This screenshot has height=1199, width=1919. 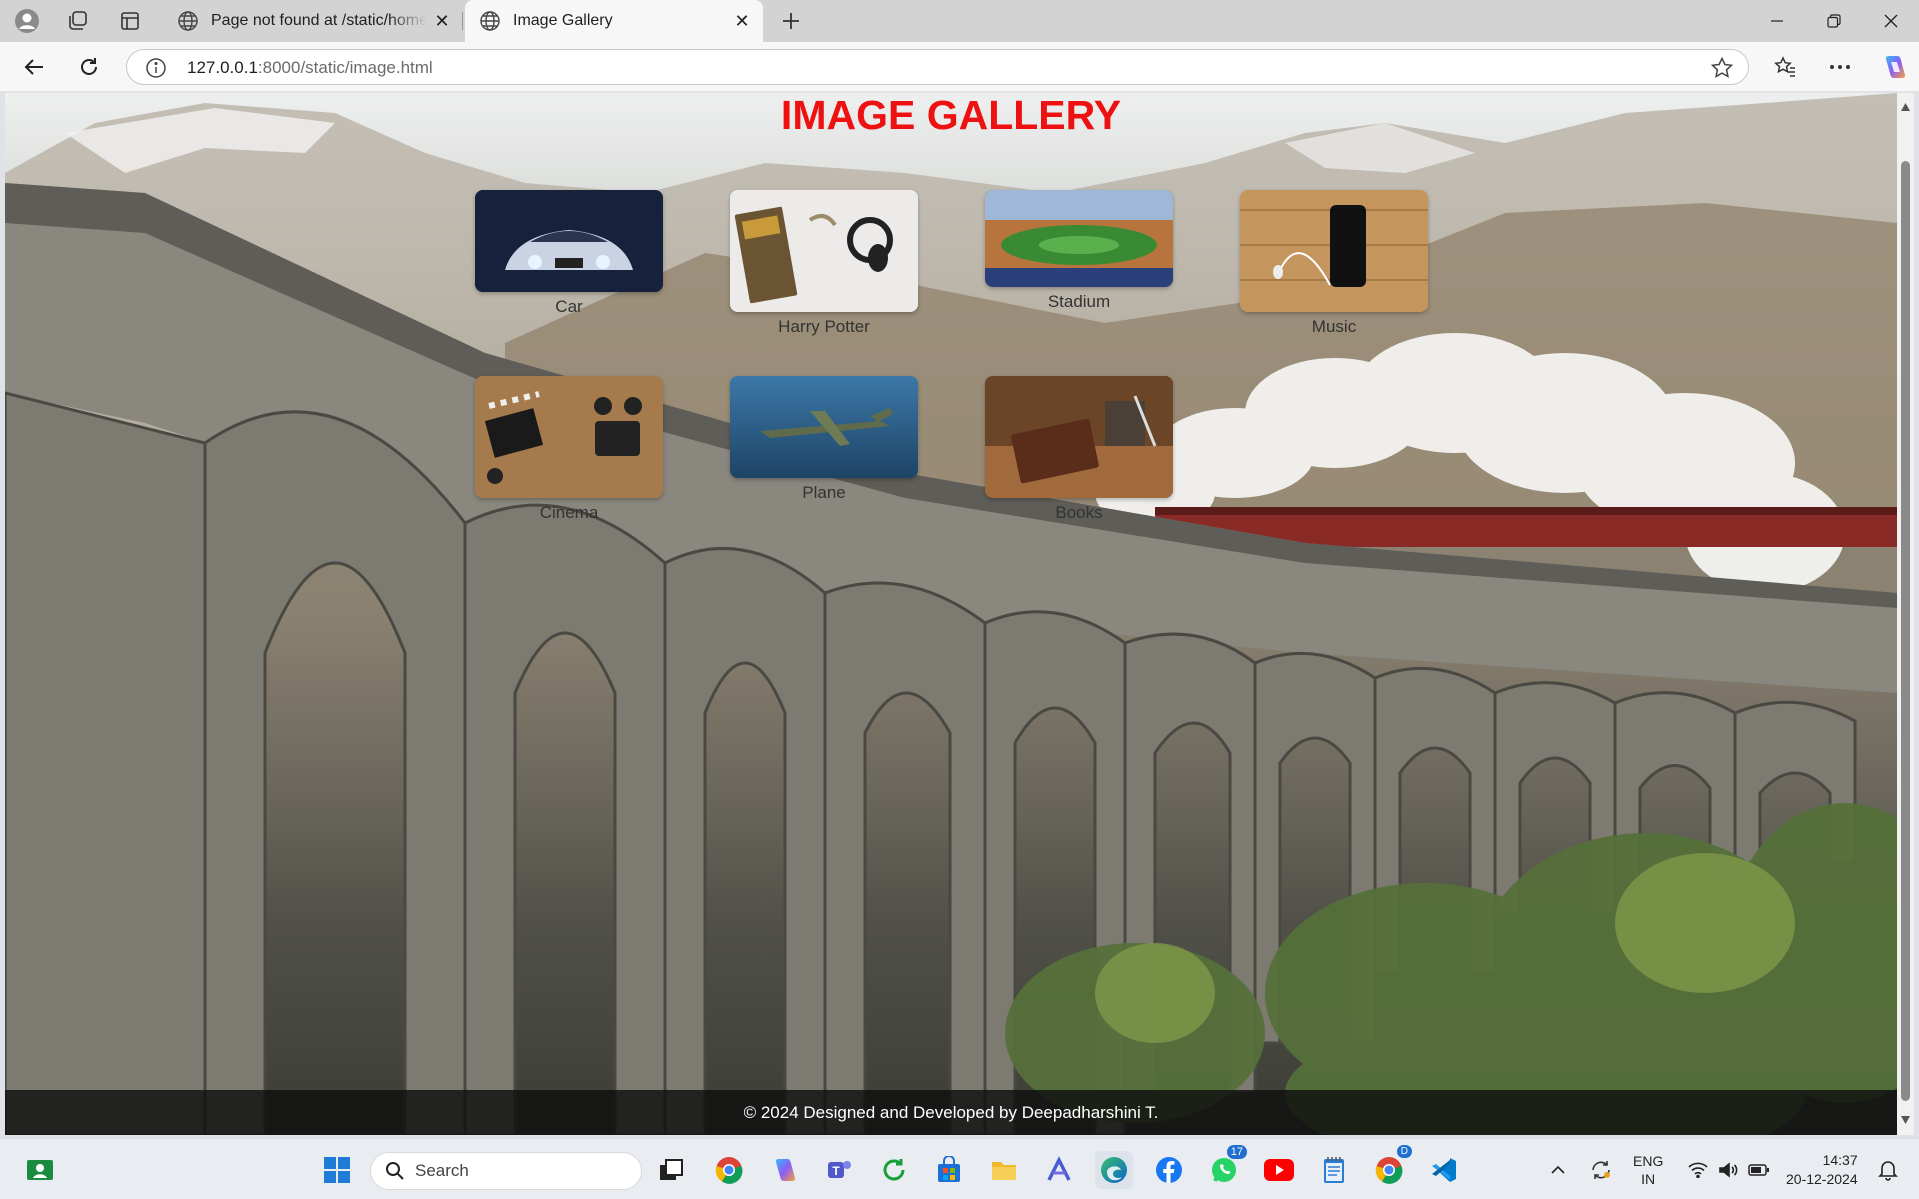 I want to click on page-heading: IMAGE GALLERY, so click(x=951, y=115).